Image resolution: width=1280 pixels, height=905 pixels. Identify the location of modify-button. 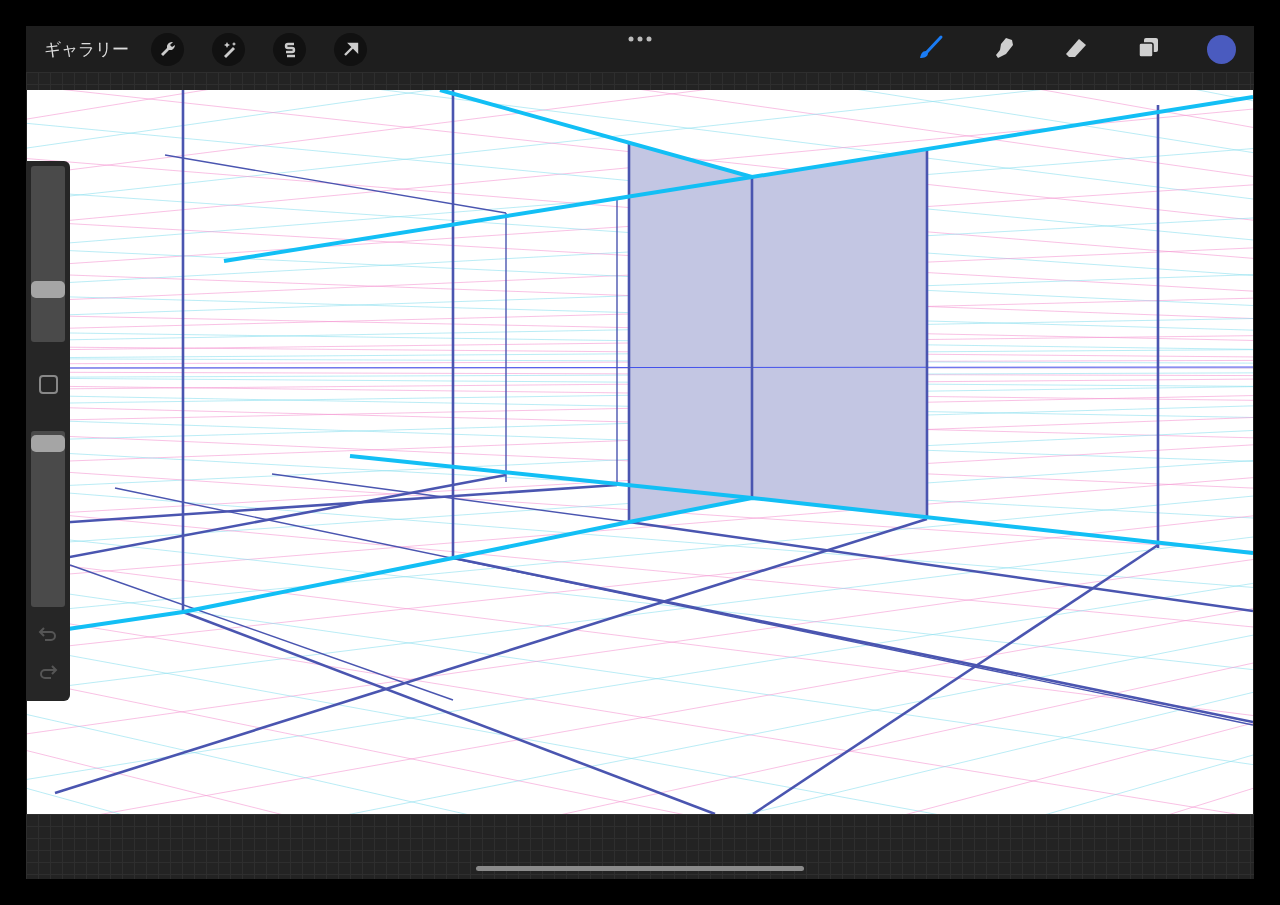
(48, 384).